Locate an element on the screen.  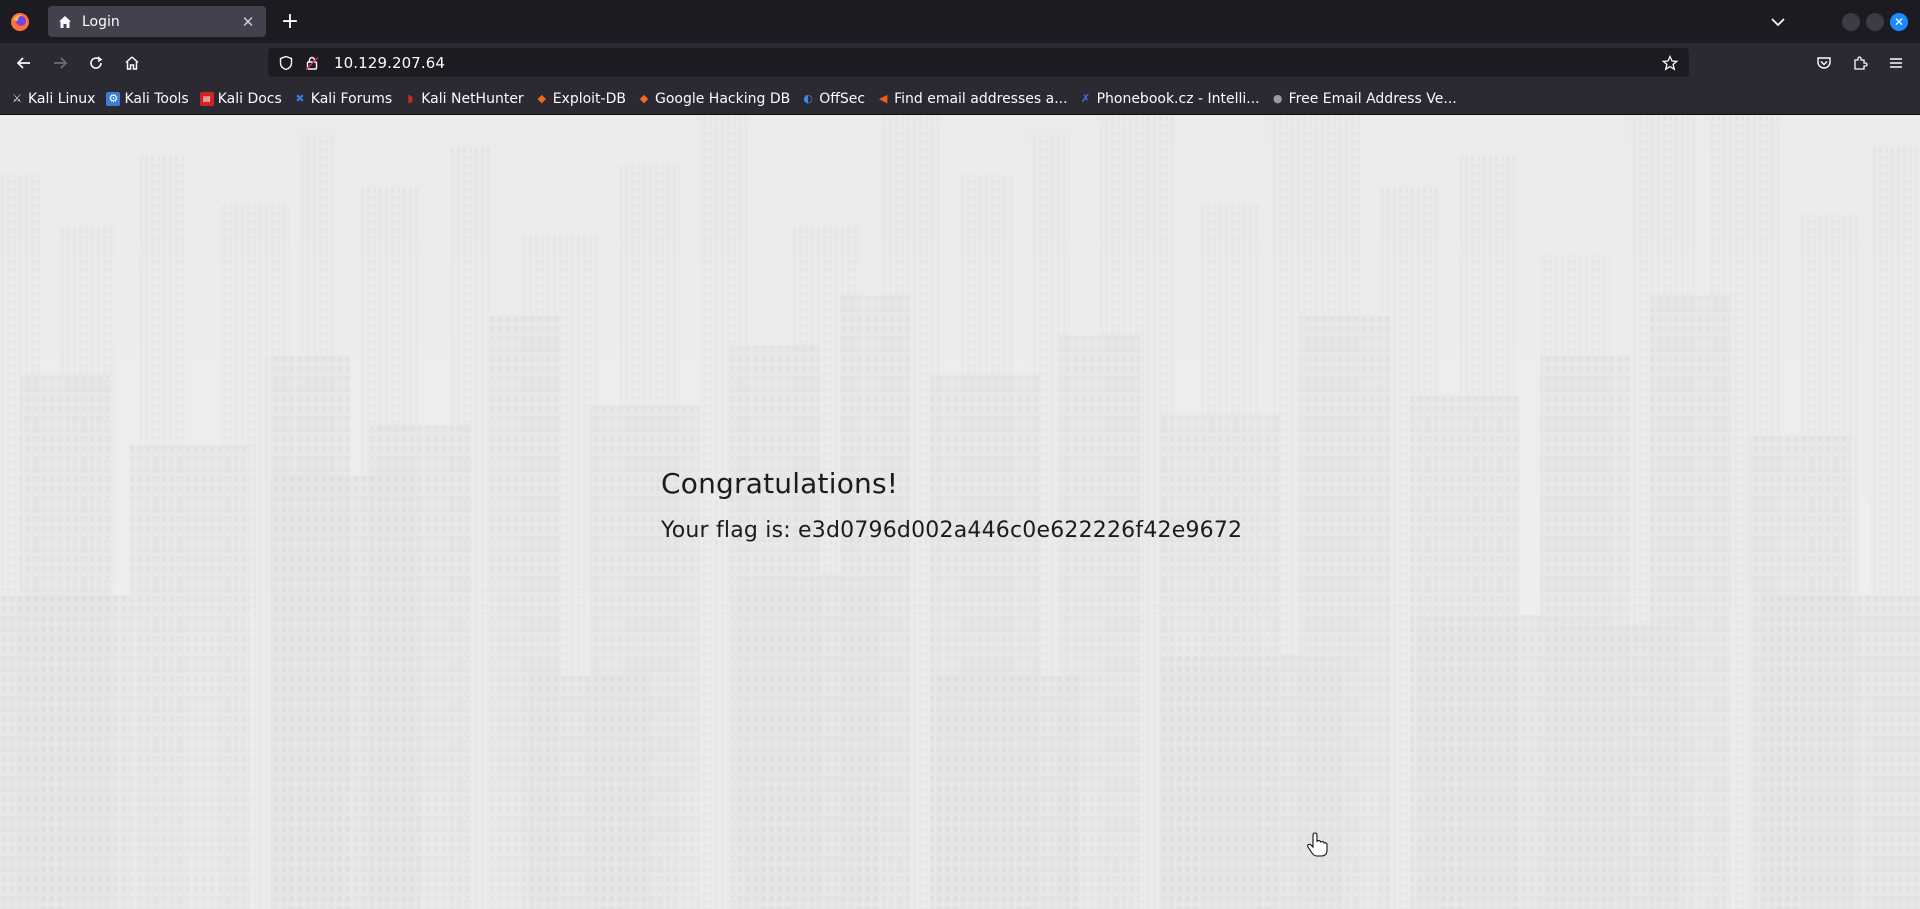
bookmark-label: Exploit-DB is located at coordinates (589, 98).